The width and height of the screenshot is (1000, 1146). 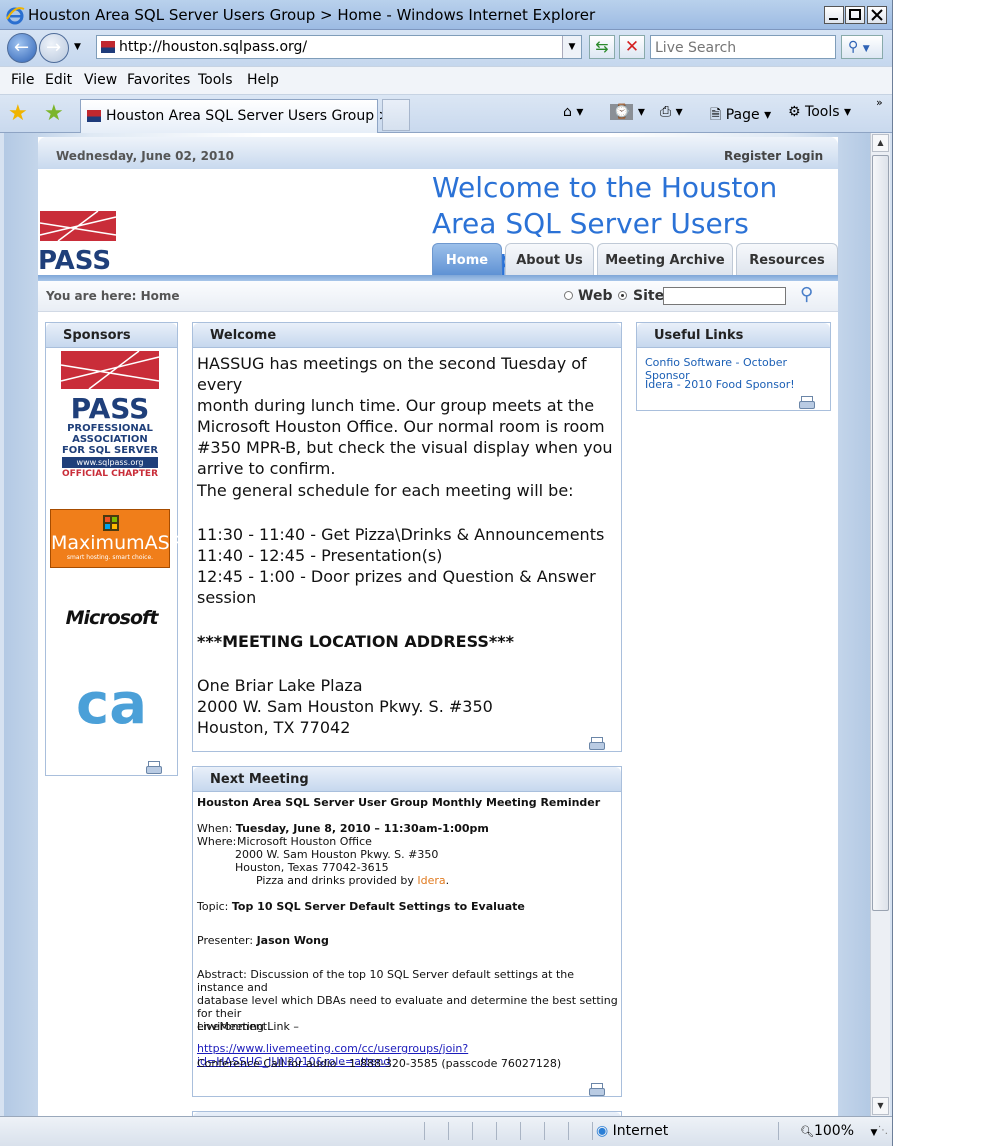 What do you see at coordinates (699, 335) in the screenshot?
I see `useful-links-title: Useful Links` at bounding box center [699, 335].